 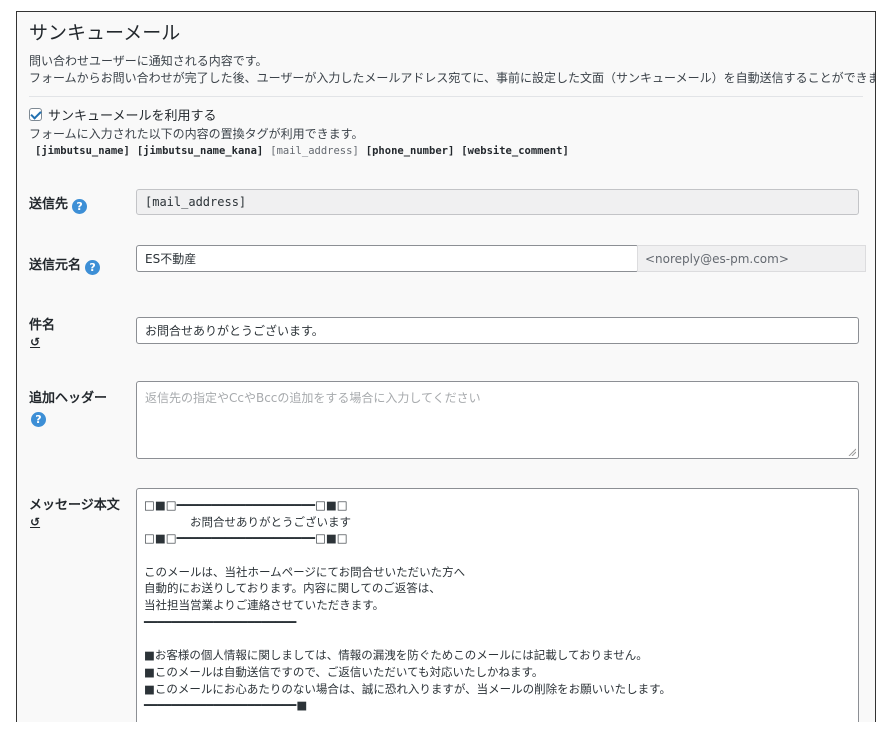 What do you see at coordinates (344, 671) in the screenshot?
I see `message-line: ■このメールは自動送信ですので、ご返信いただいても対応いたしかねます。` at bounding box center [344, 671].